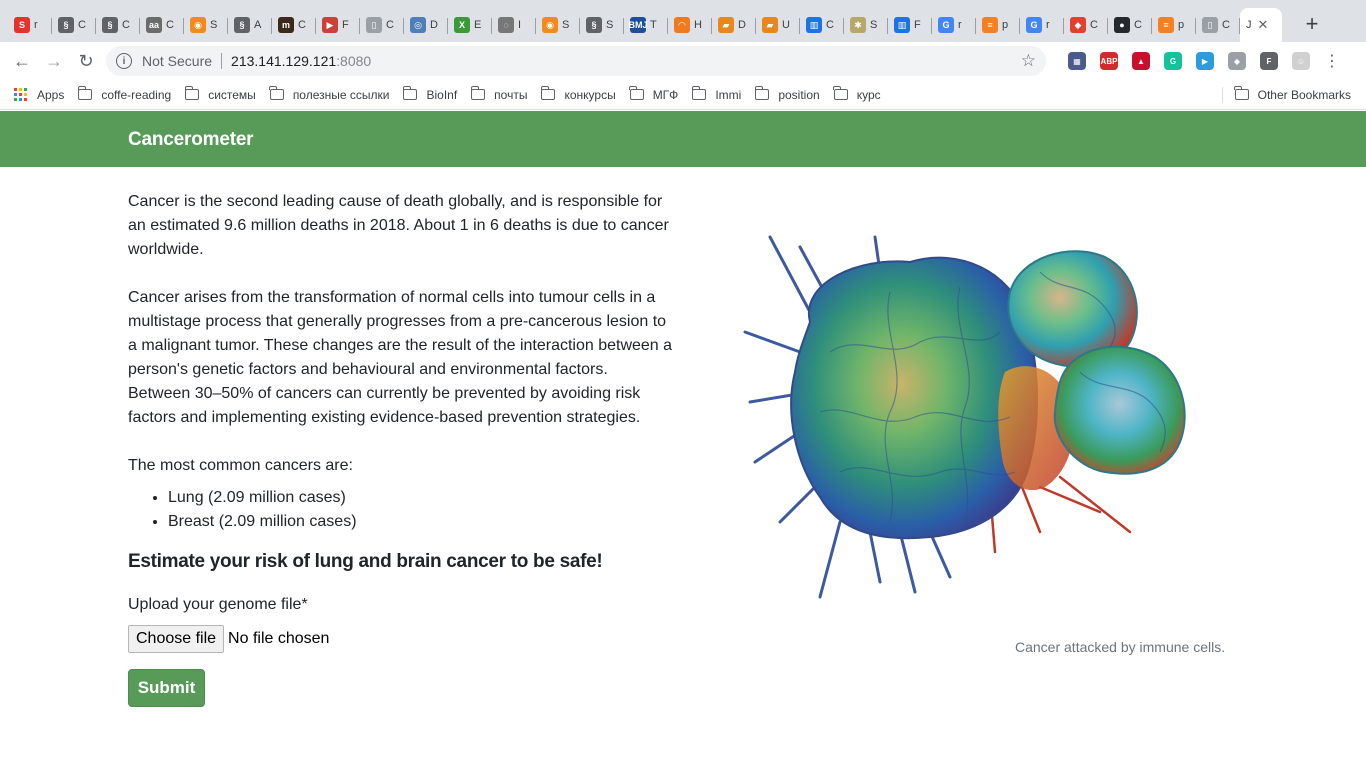 The image size is (1366, 768). Describe the element at coordinates (1237, 61) in the screenshot. I see `dropbox-icon: ◆` at that location.